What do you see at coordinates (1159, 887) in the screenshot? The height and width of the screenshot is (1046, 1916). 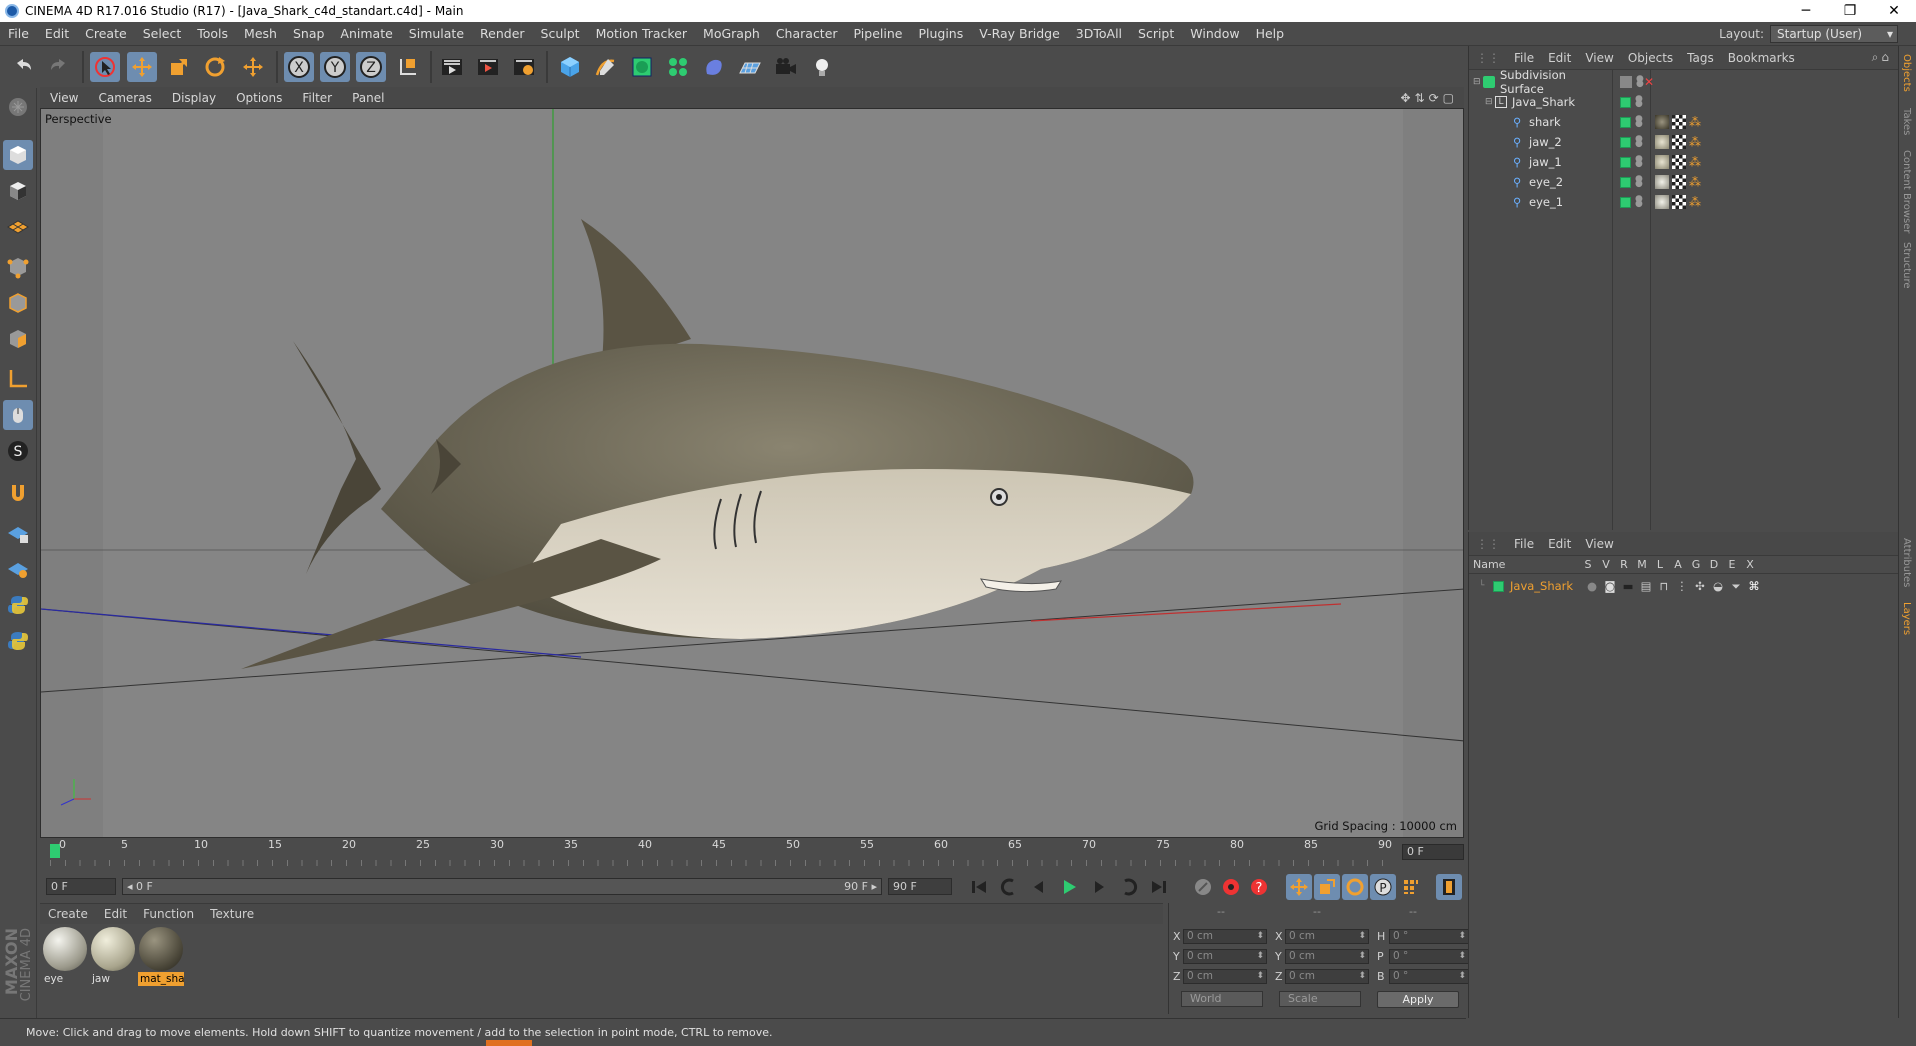 I see `go-to-end-icon` at bounding box center [1159, 887].